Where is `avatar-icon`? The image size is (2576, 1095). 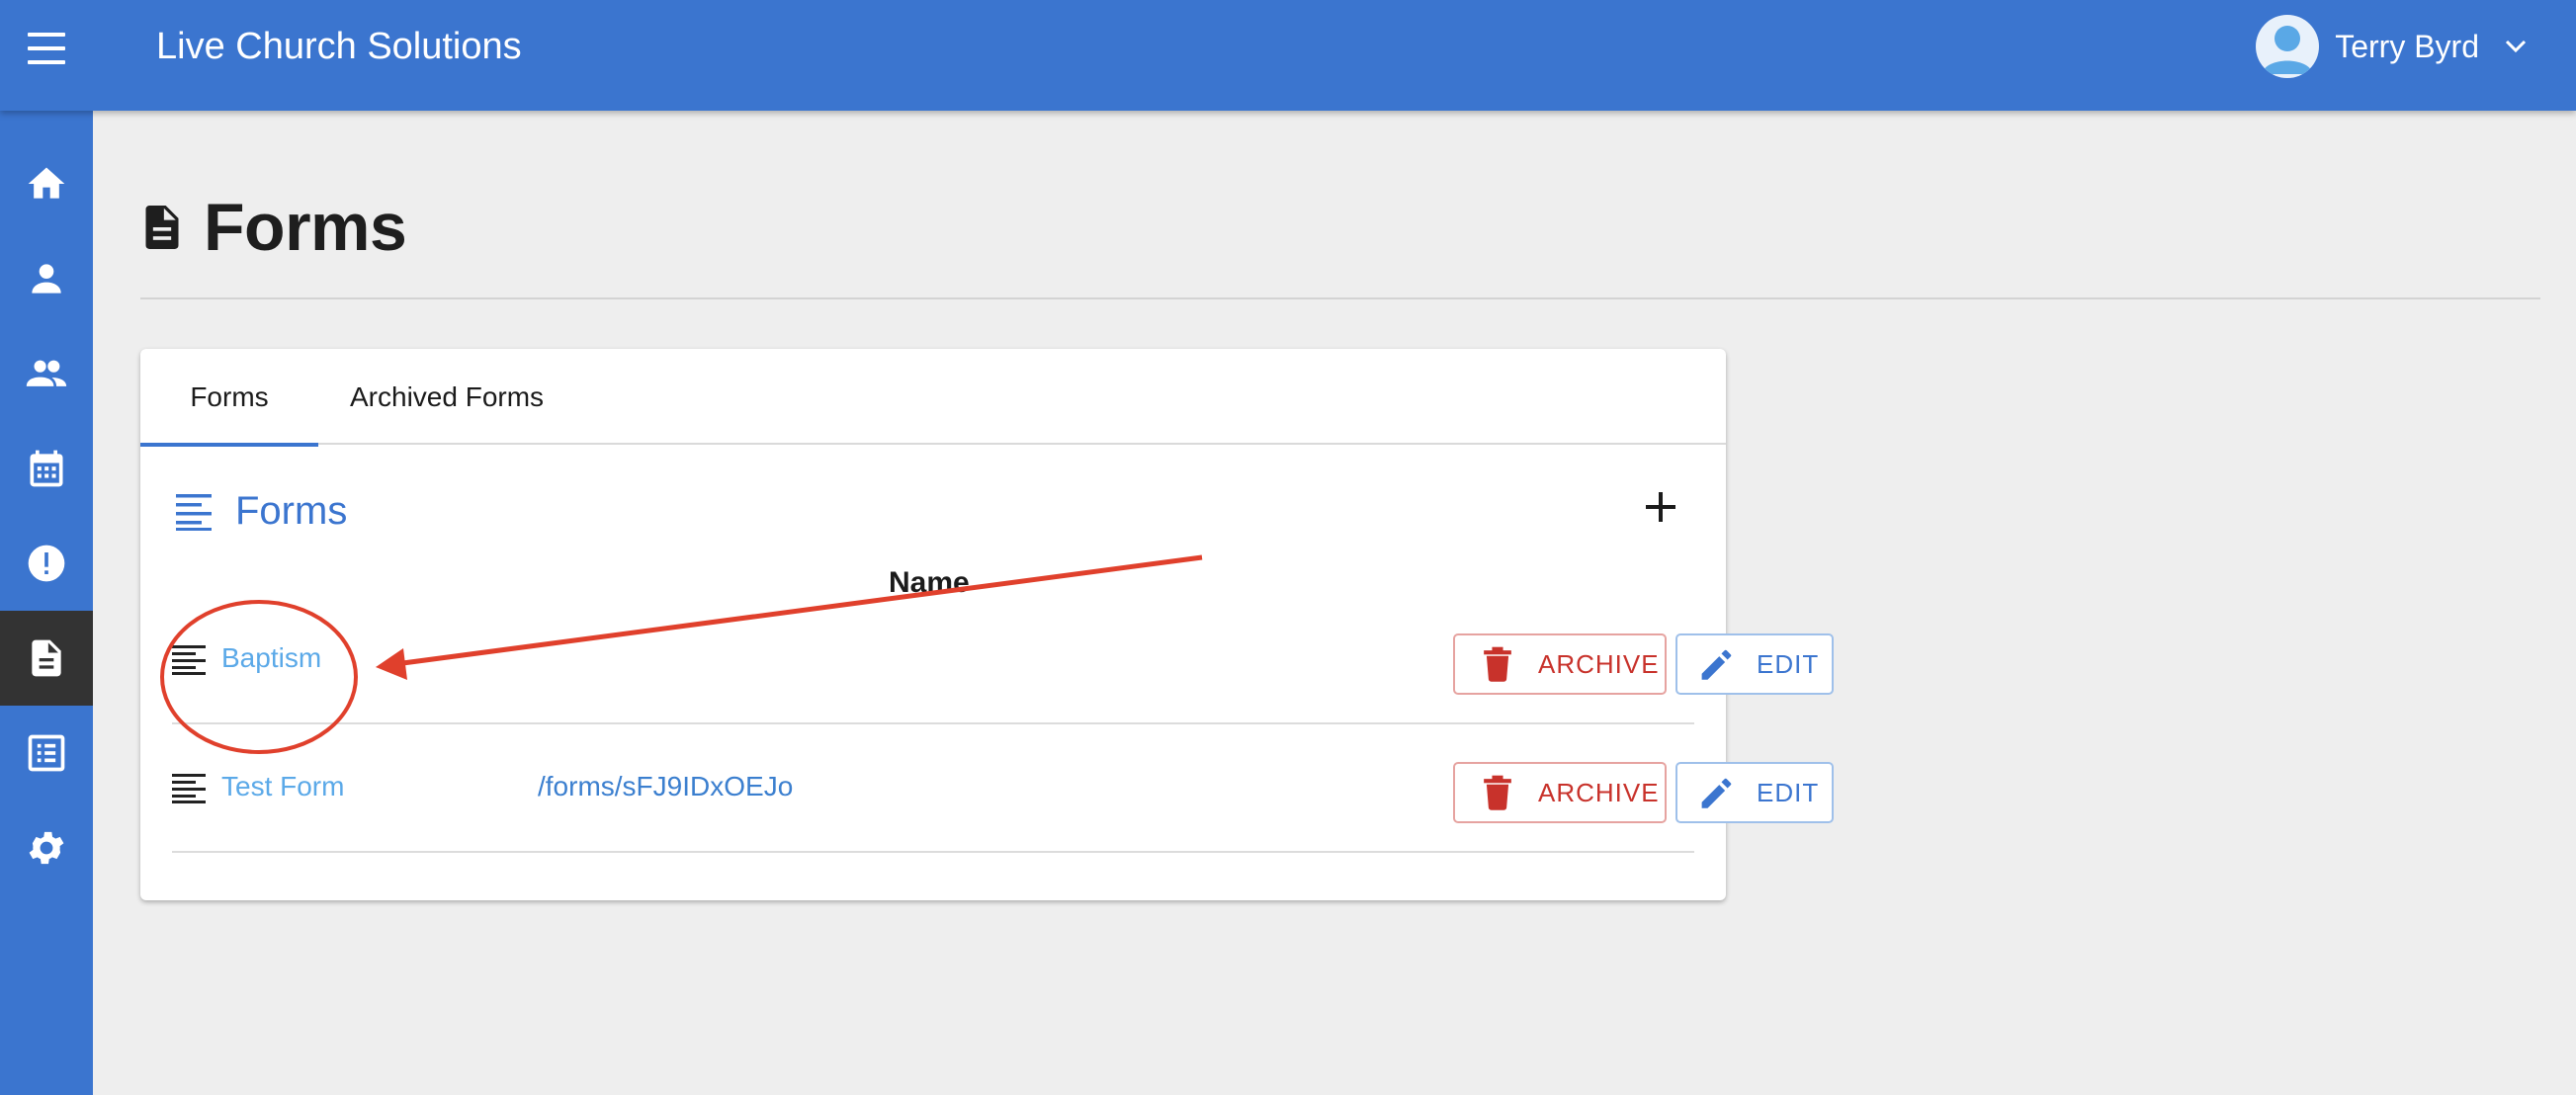
avatar-icon is located at coordinates (2288, 50).